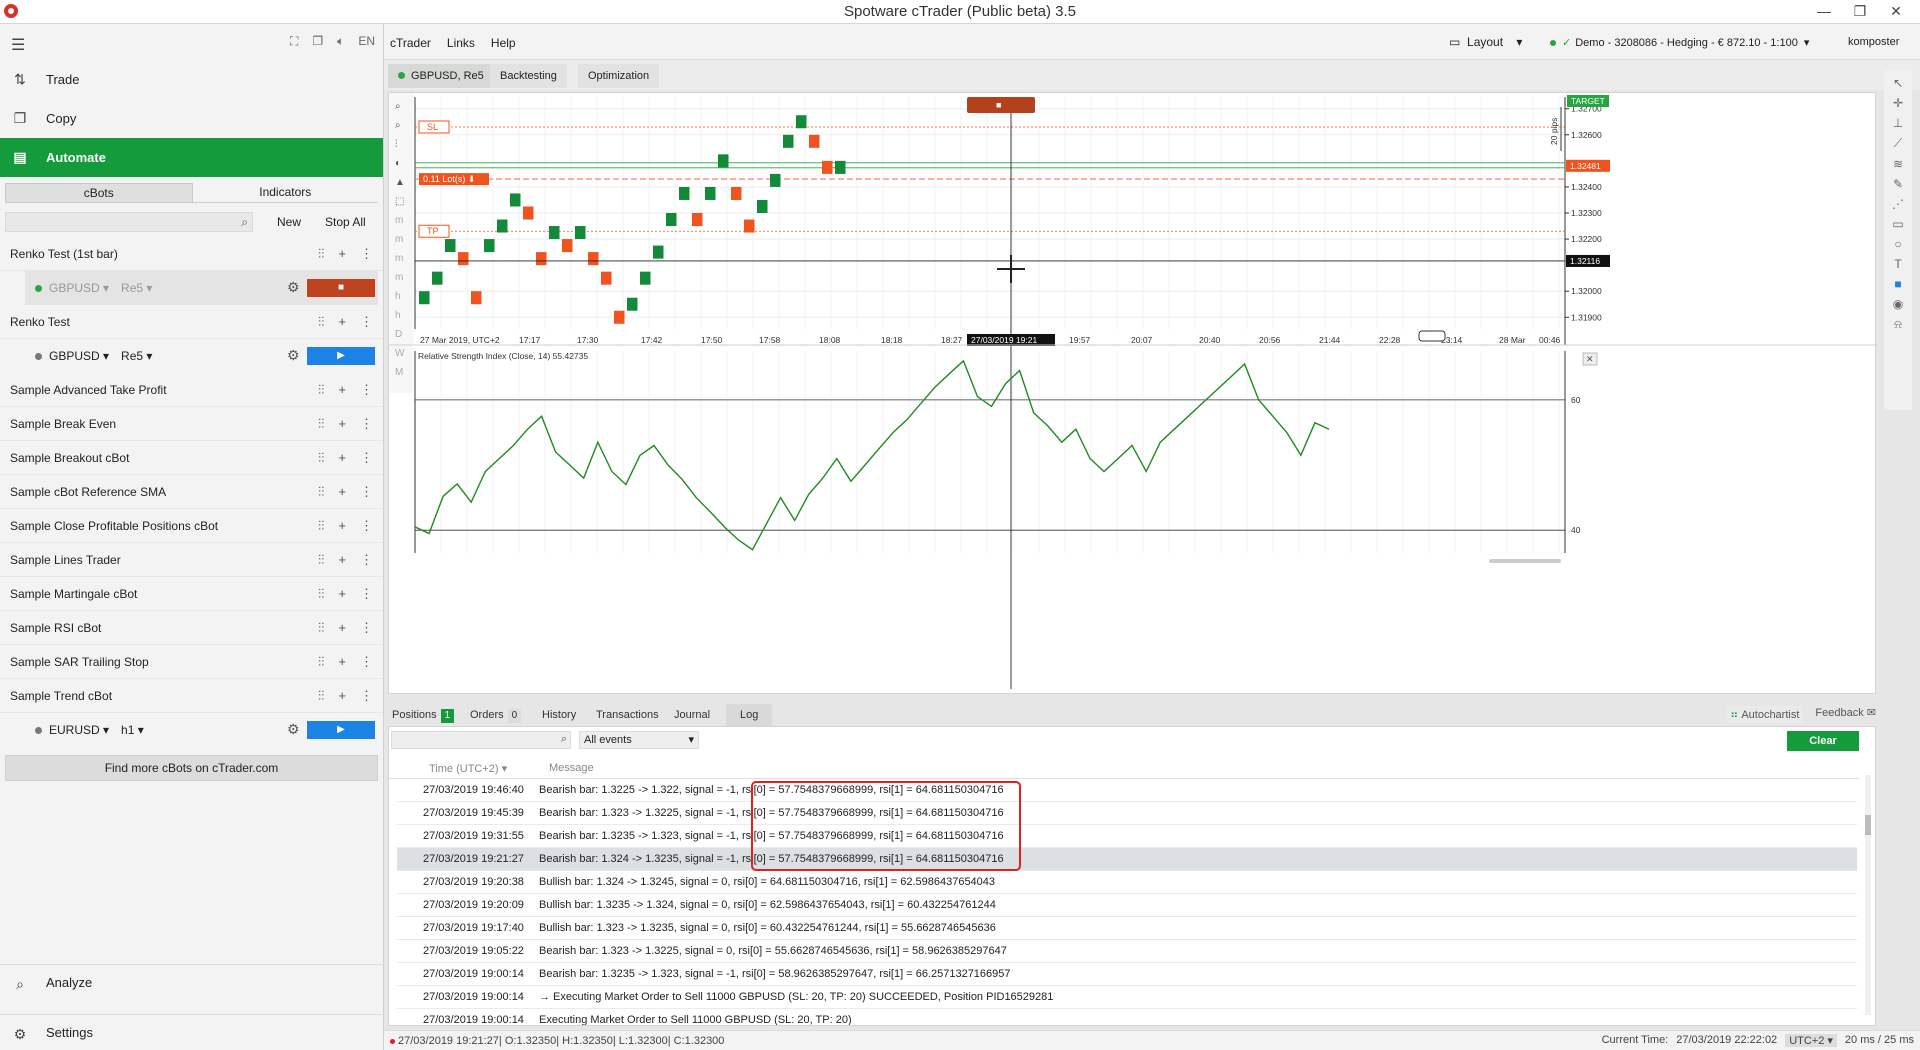  I want to click on tab-journal: Journal, so click(692, 715).